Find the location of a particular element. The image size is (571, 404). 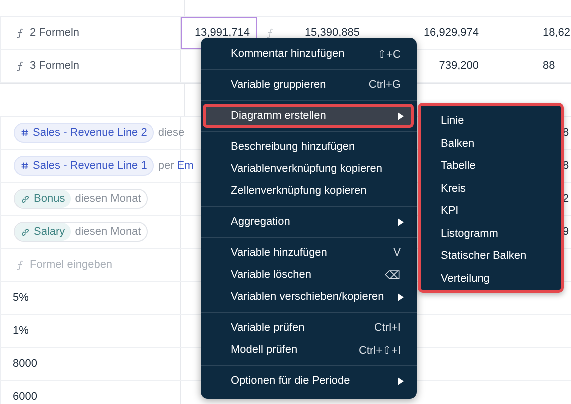

menu-item: Linie is located at coordinates (491, 121).